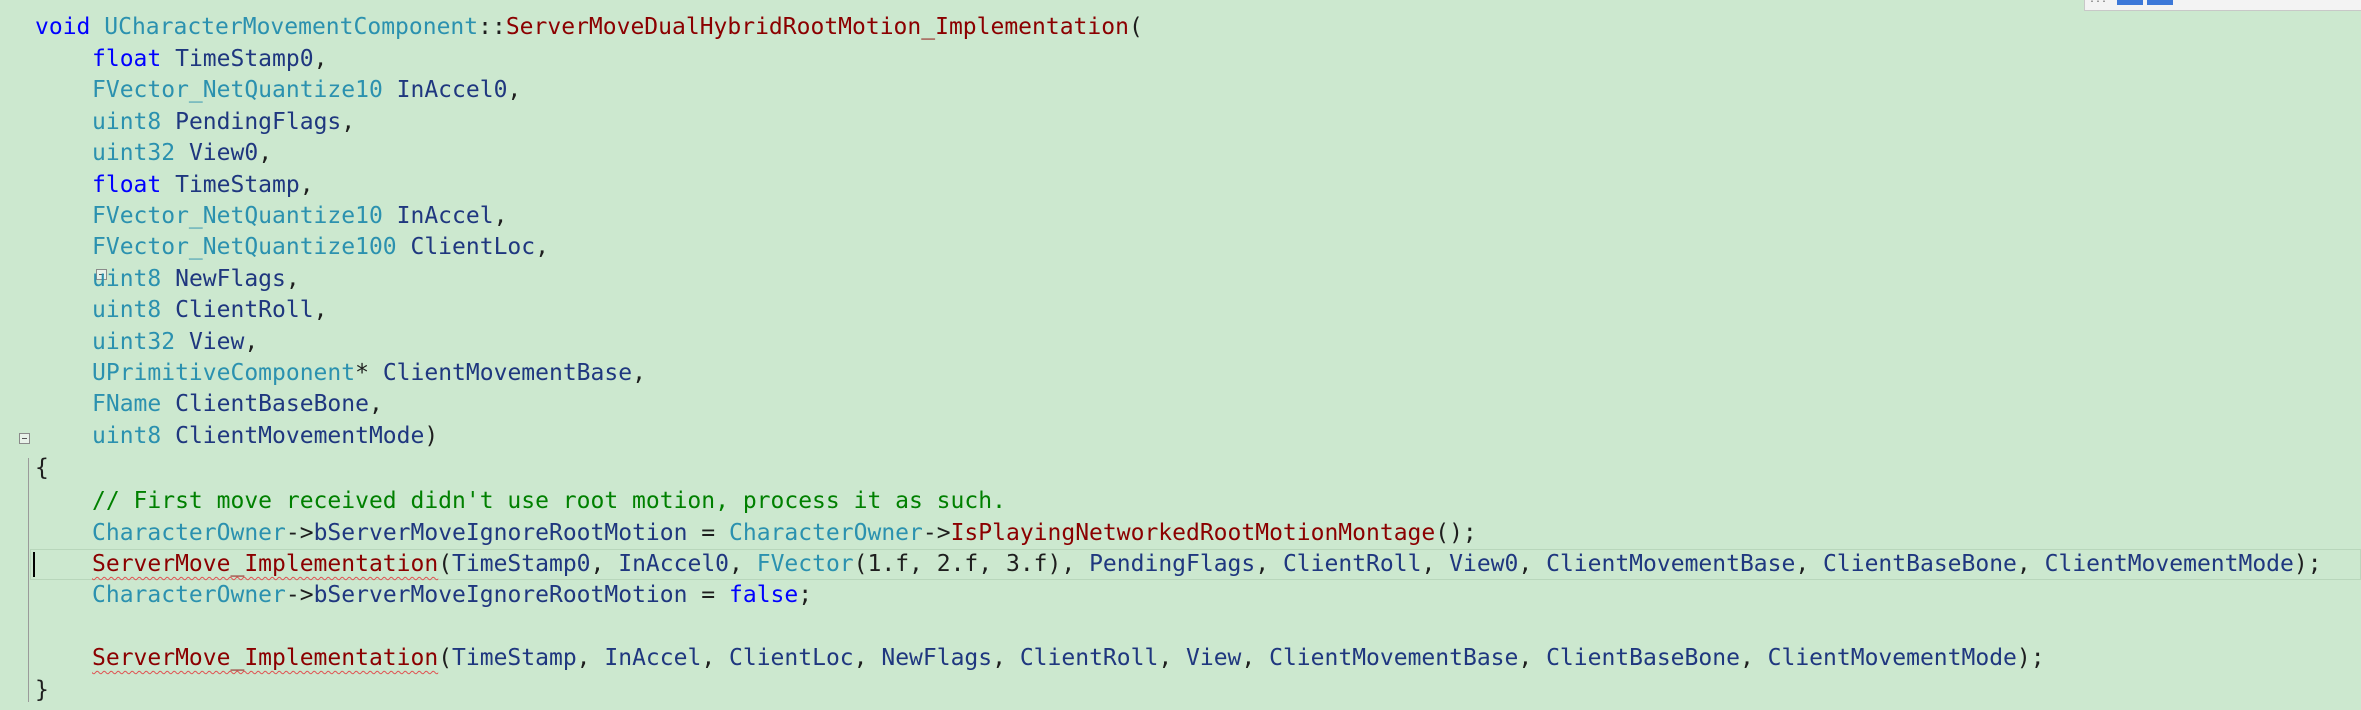 The image size is (2361, 710). Describe the element at coordinates (237, 59) in the screenshot. I see `param-name: TimeStamp0` at that location.